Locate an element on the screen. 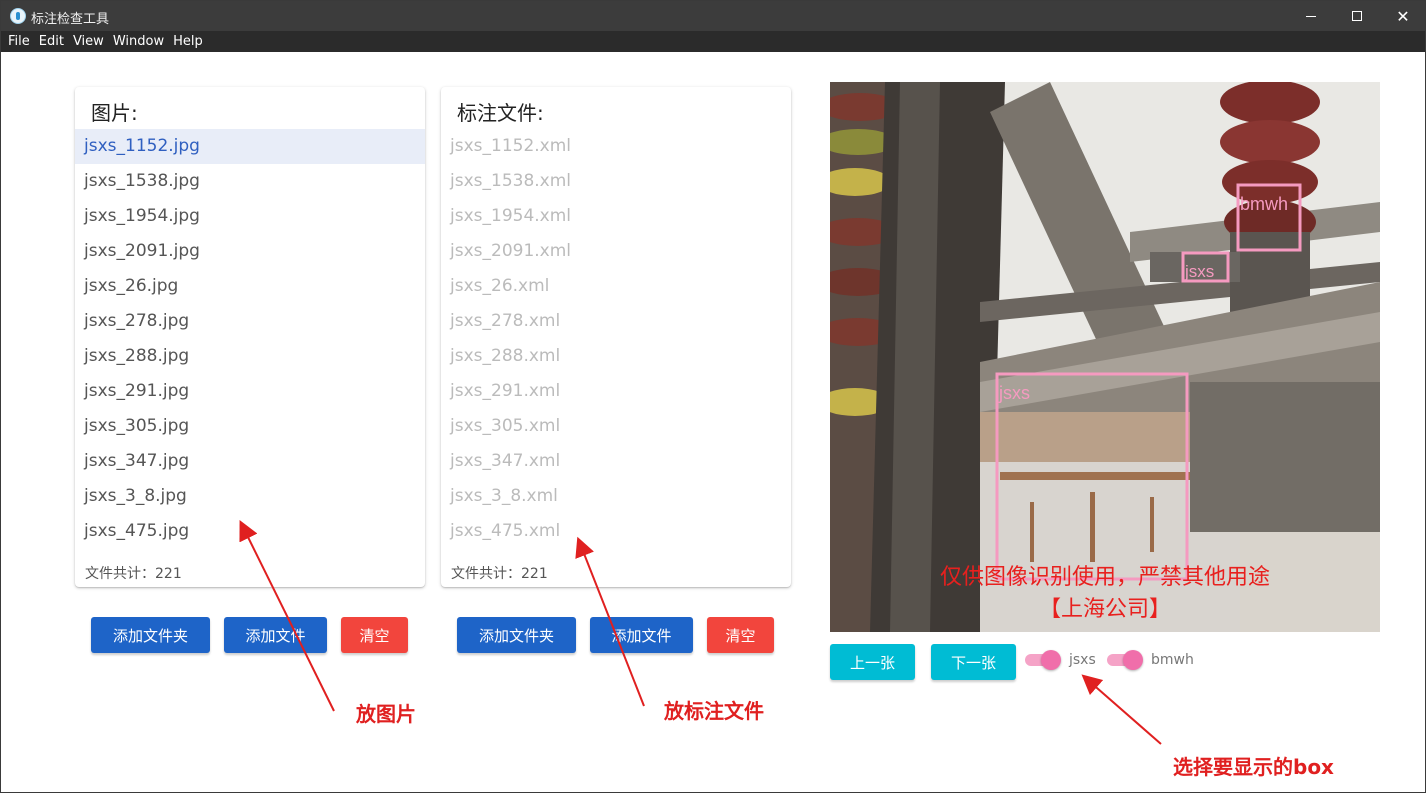 This screenshot has height=793, width=1426. callout-images: 放图片 is located at coordinates (386, 714).